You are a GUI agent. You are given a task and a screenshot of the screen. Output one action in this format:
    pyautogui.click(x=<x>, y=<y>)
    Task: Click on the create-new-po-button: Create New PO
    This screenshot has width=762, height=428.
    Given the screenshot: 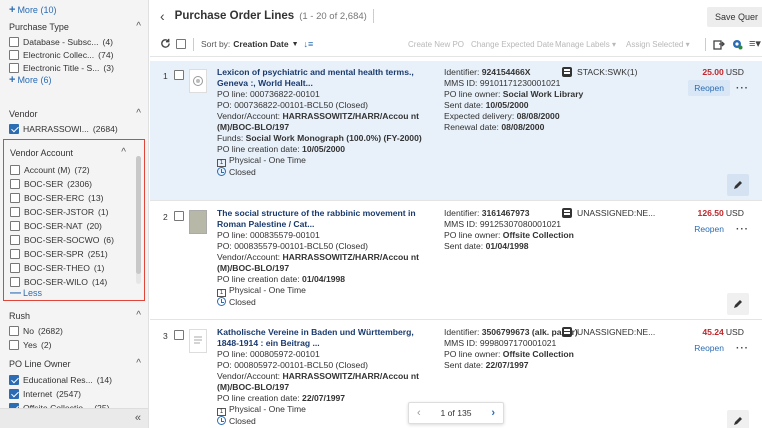 What is the action you would take?
    pyautogui.click(x=436, y=44)
    